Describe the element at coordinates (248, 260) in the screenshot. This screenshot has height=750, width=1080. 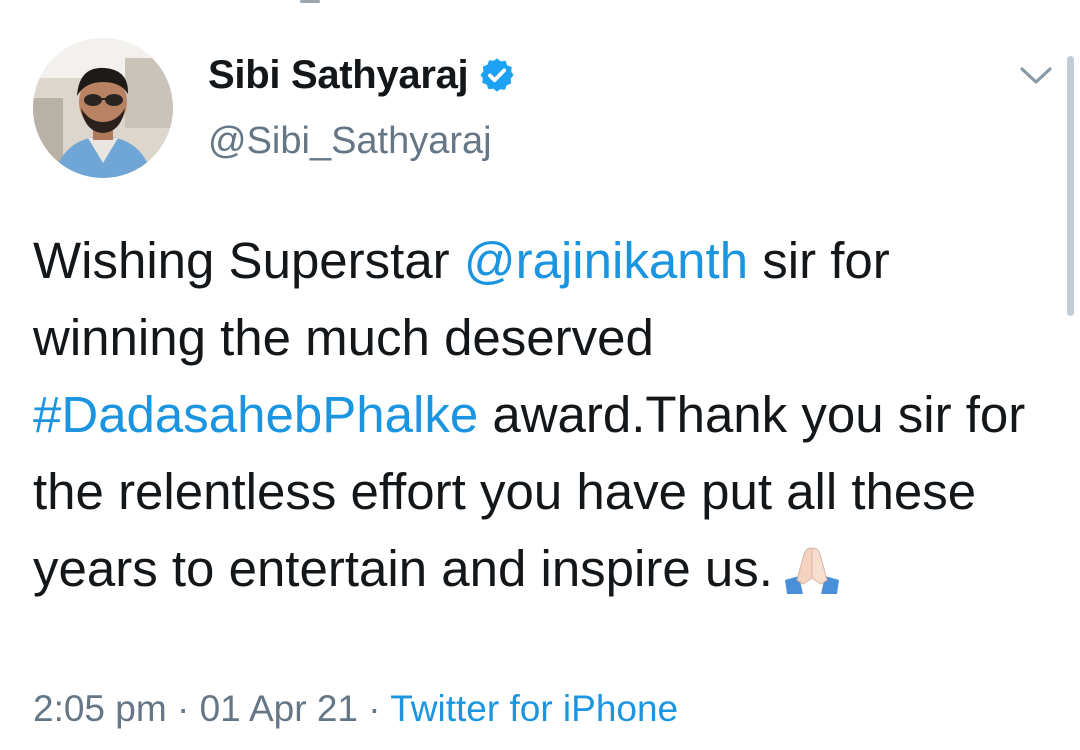
I see `tweet-text-part: Wishing Superstar` at that location.